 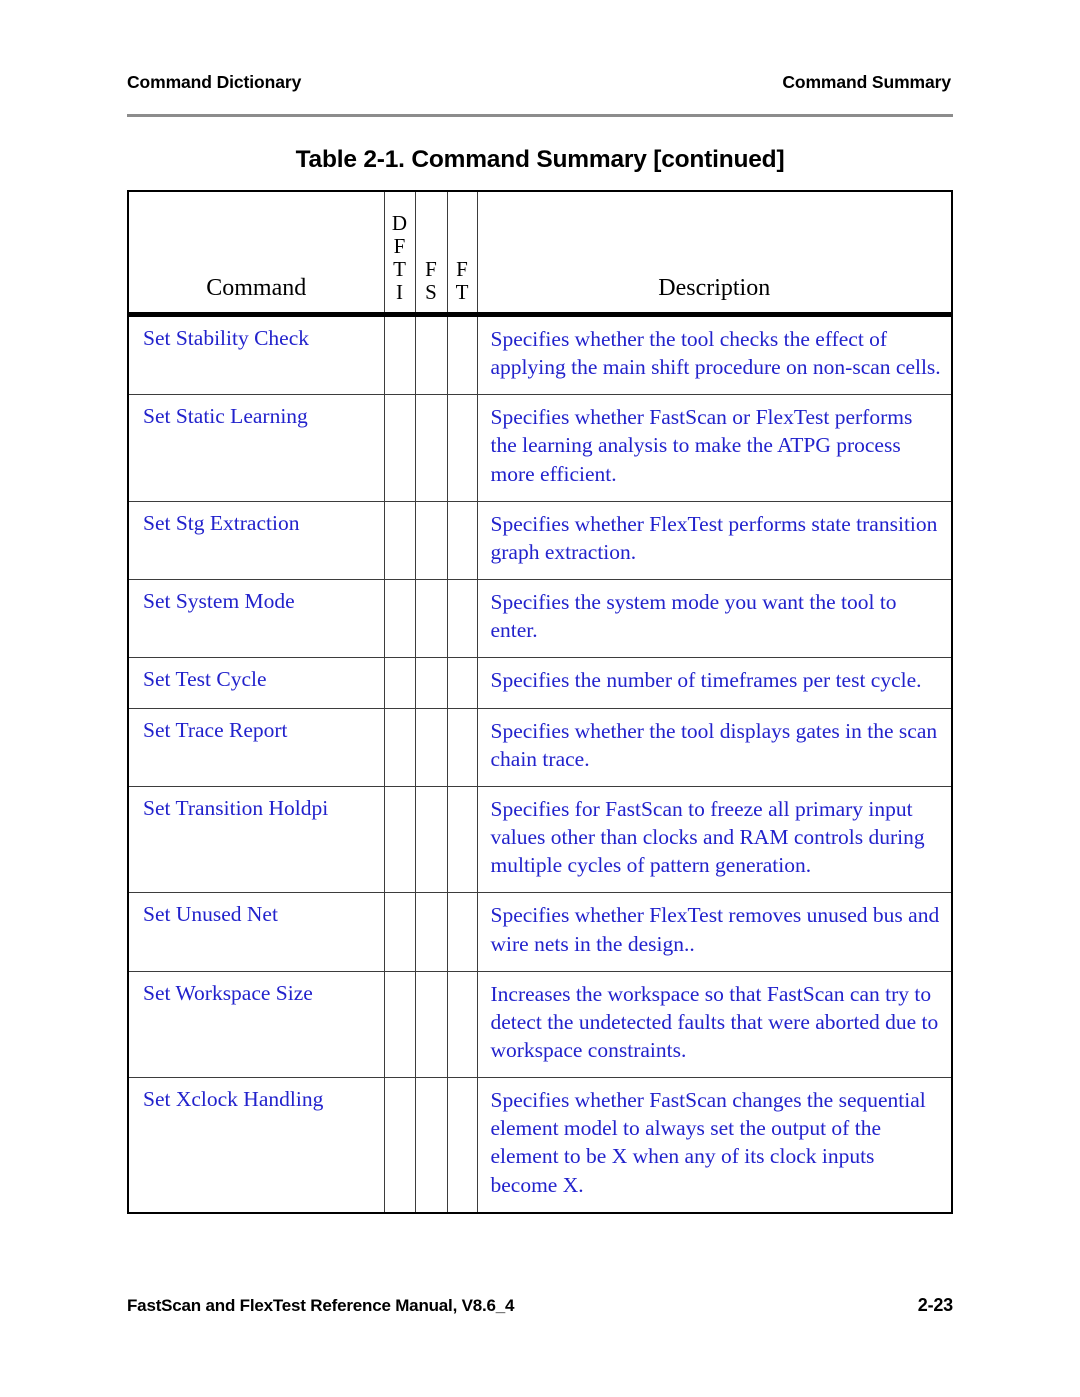 I want to click on cell-command: Set Workspace Size, so click(x=256, y=1024).